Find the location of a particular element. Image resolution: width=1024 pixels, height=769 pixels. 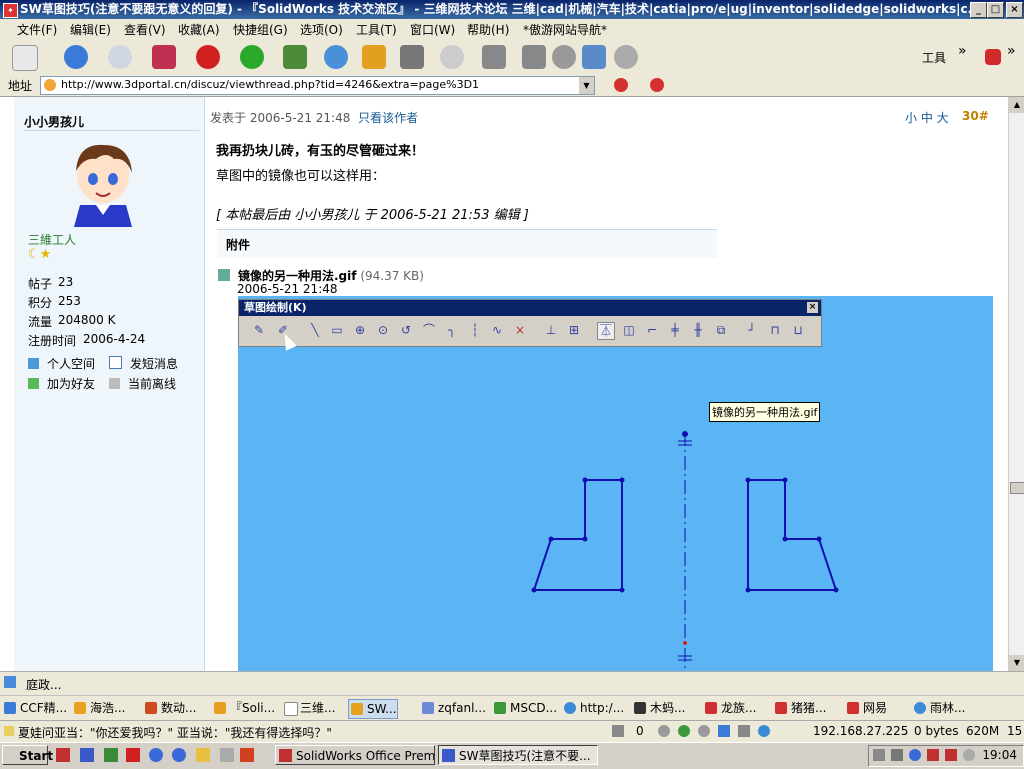

trash-icon is located at coordinates (618, 731).